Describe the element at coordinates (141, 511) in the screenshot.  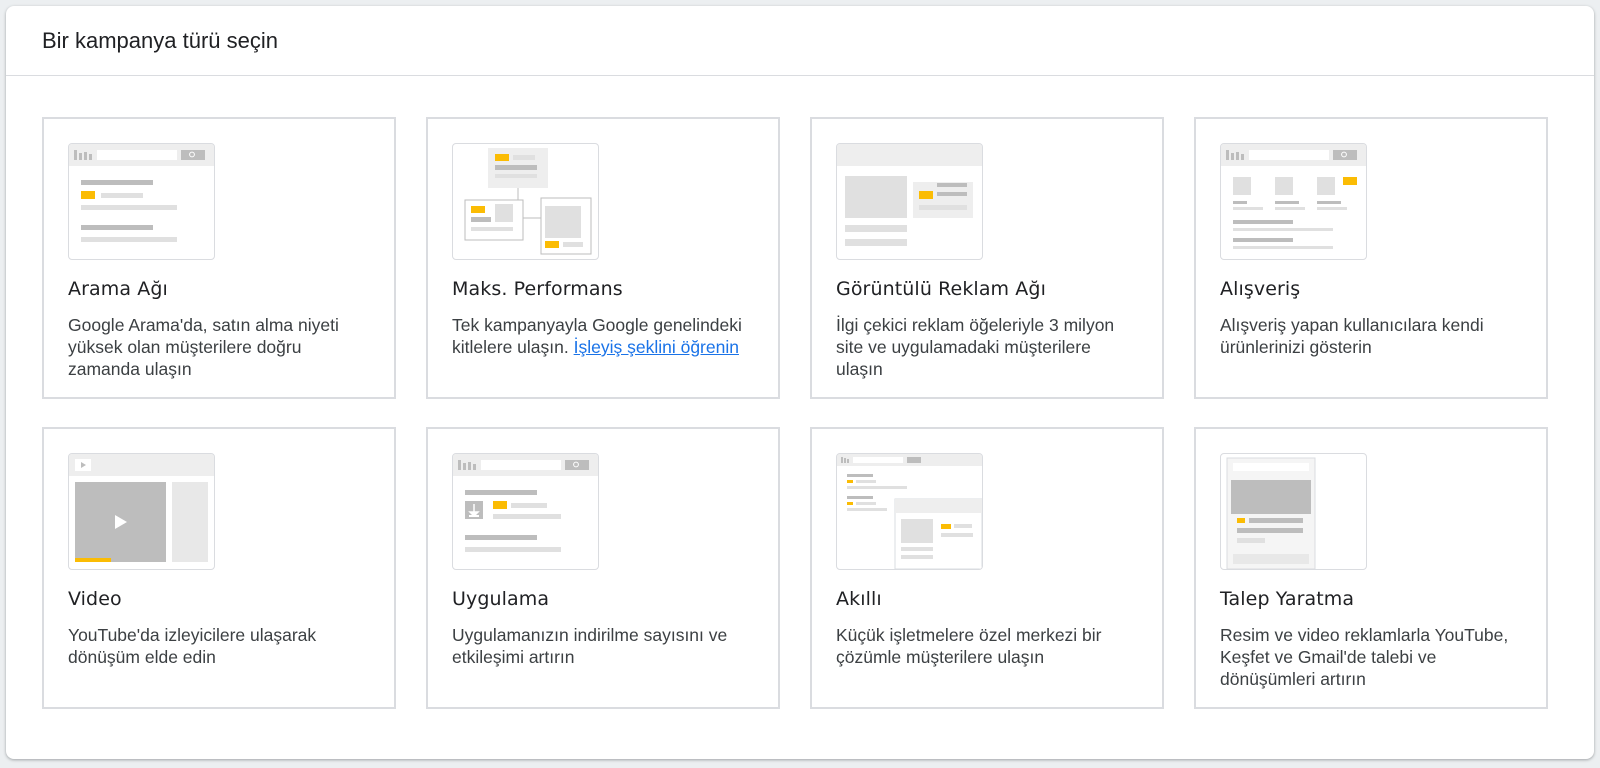
I see `video-campaign-icon` at that location.